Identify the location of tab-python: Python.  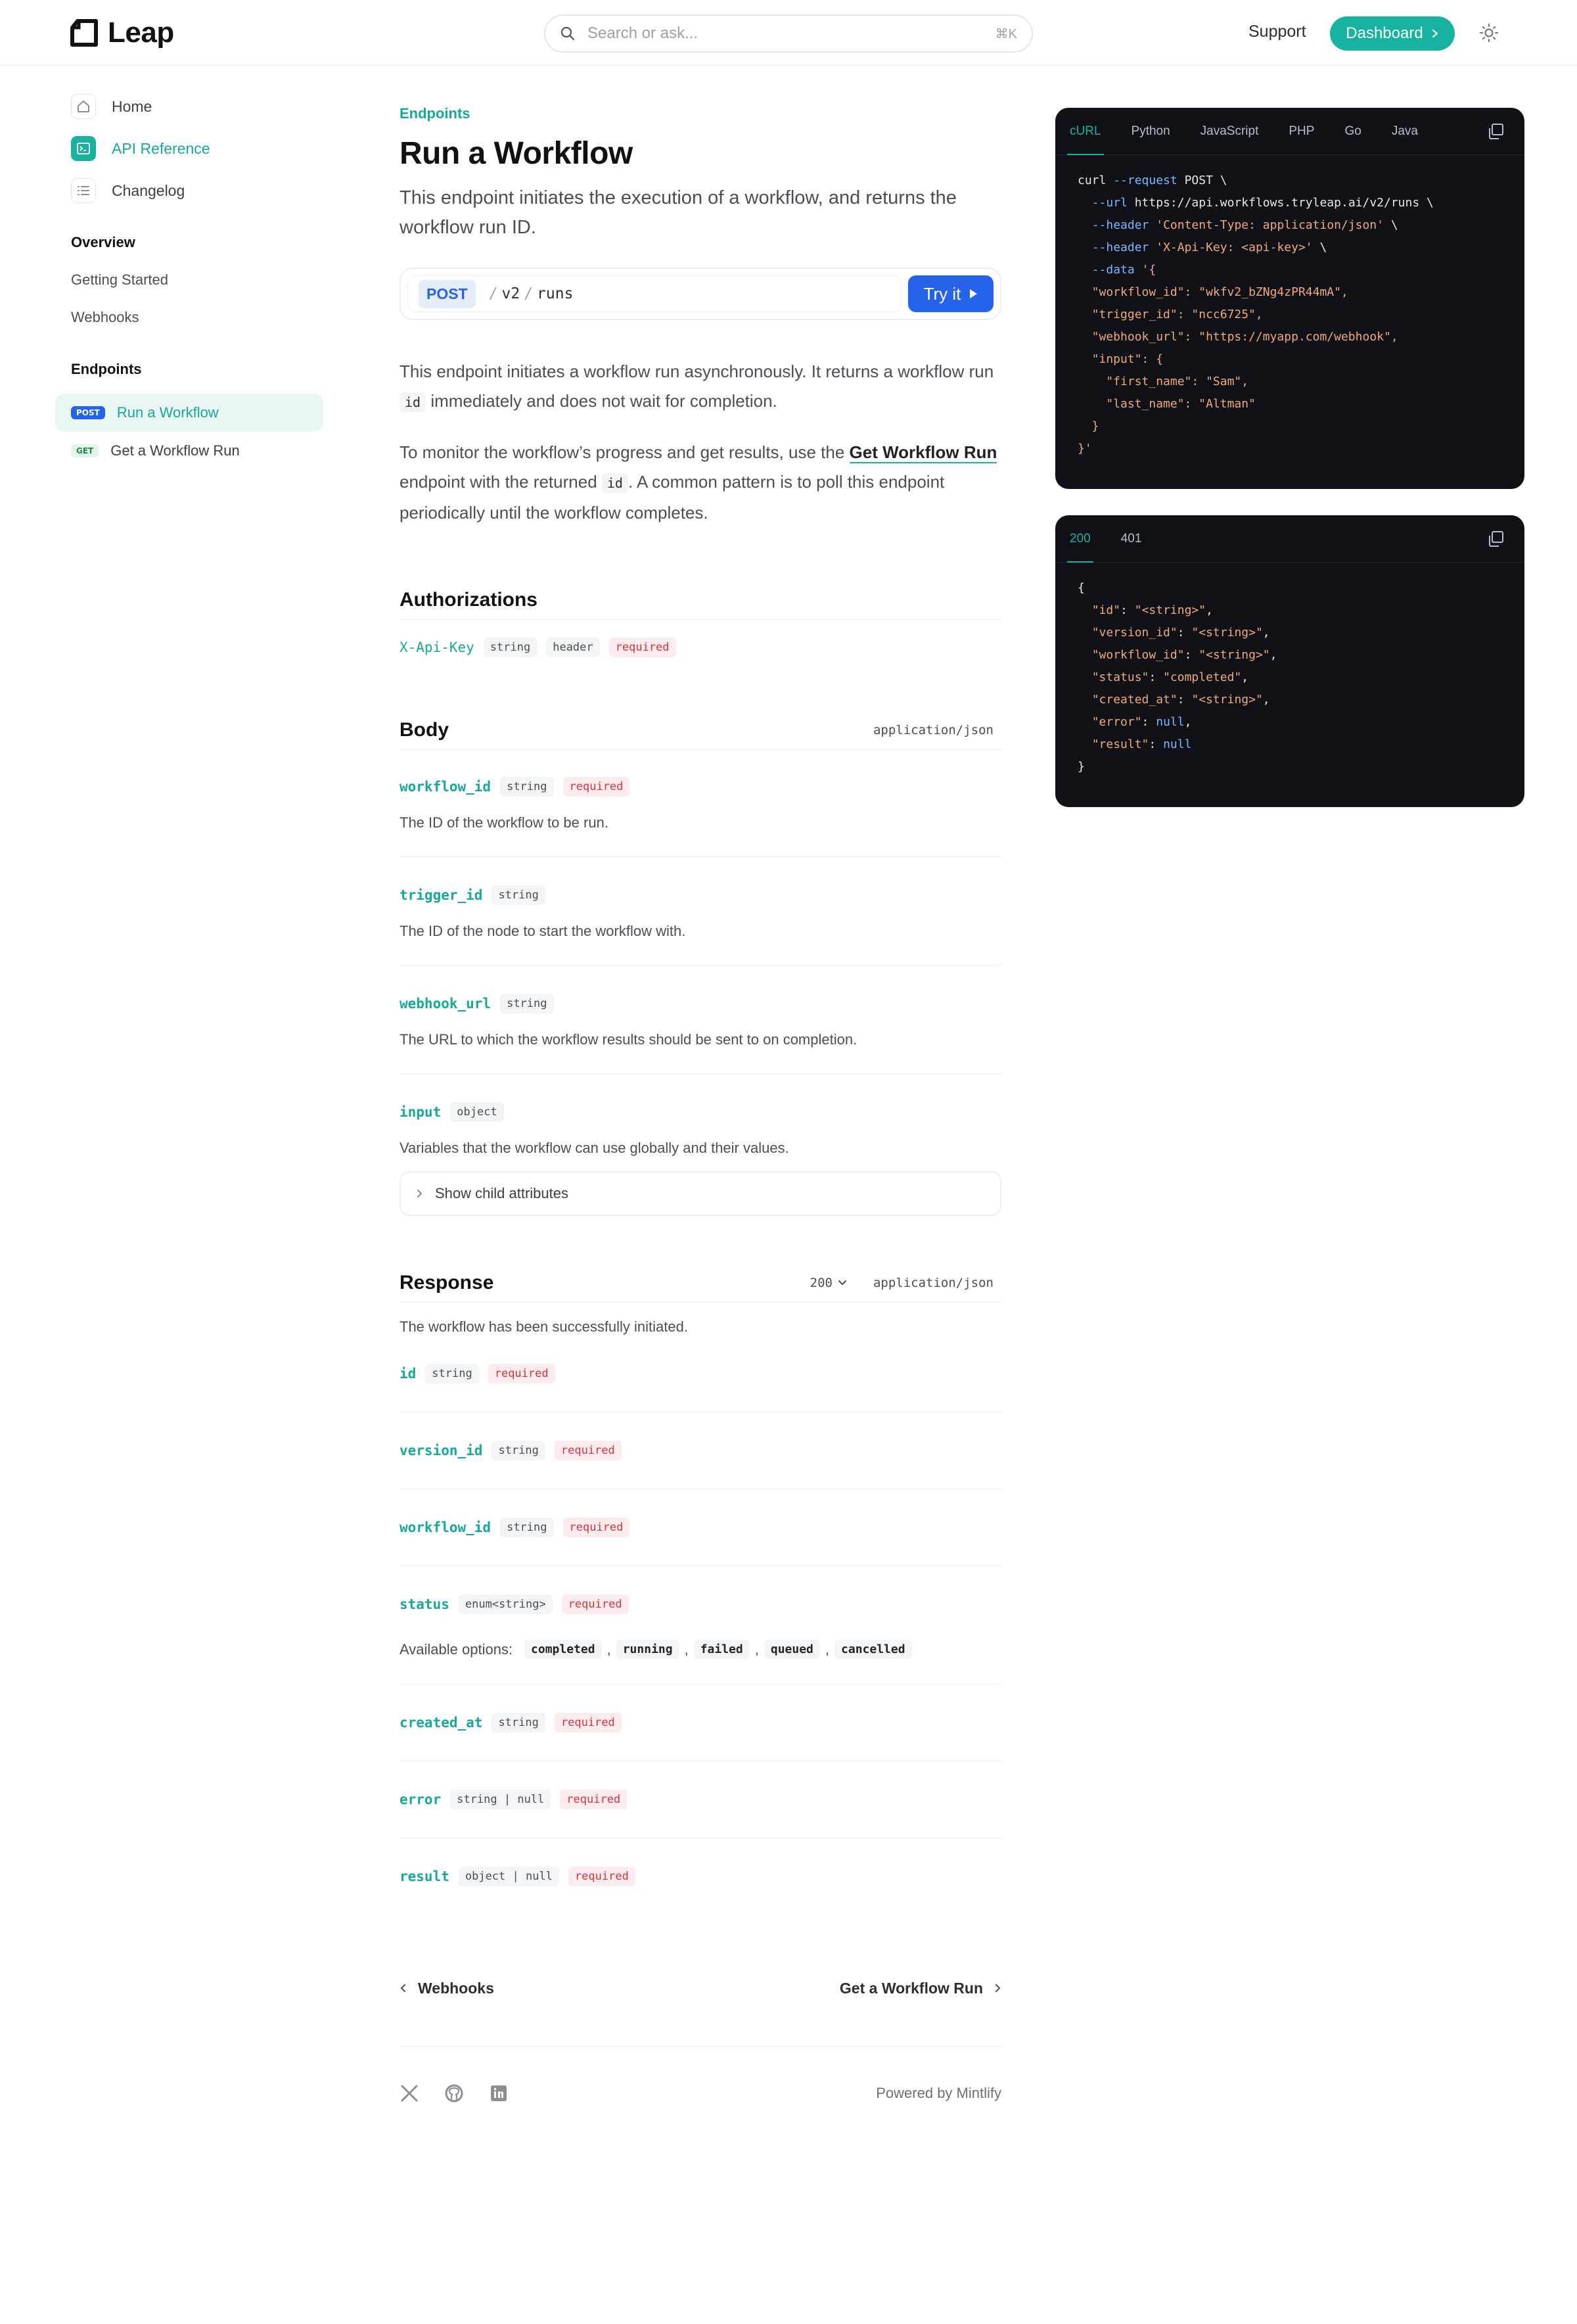
(1151, 131).